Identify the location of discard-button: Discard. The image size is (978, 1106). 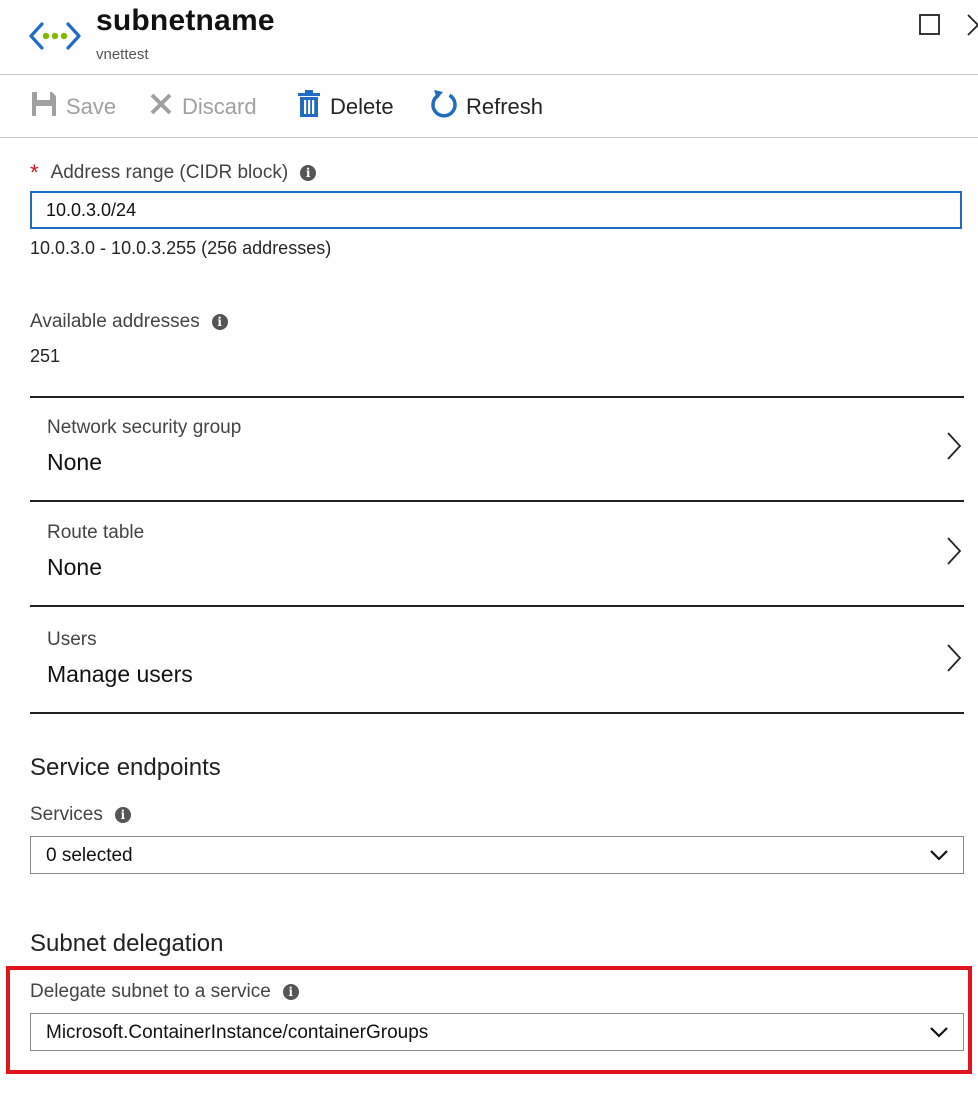
(202, 107).